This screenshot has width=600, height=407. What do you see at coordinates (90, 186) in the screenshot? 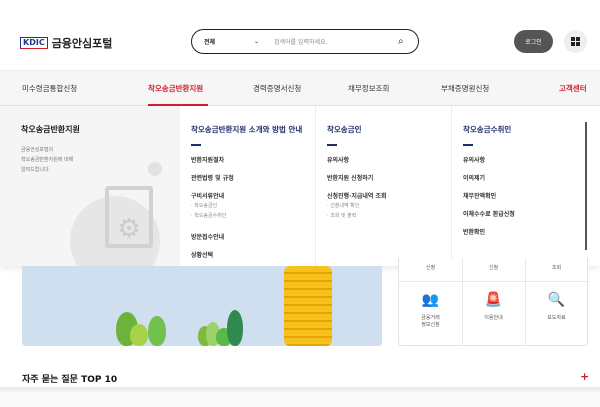
I see `mega-intro: 착오송금반환지원 금융안심포털의 착오송금반환지원에 대해 알려드립니다. ⚙` at bounding box center [90, 186].